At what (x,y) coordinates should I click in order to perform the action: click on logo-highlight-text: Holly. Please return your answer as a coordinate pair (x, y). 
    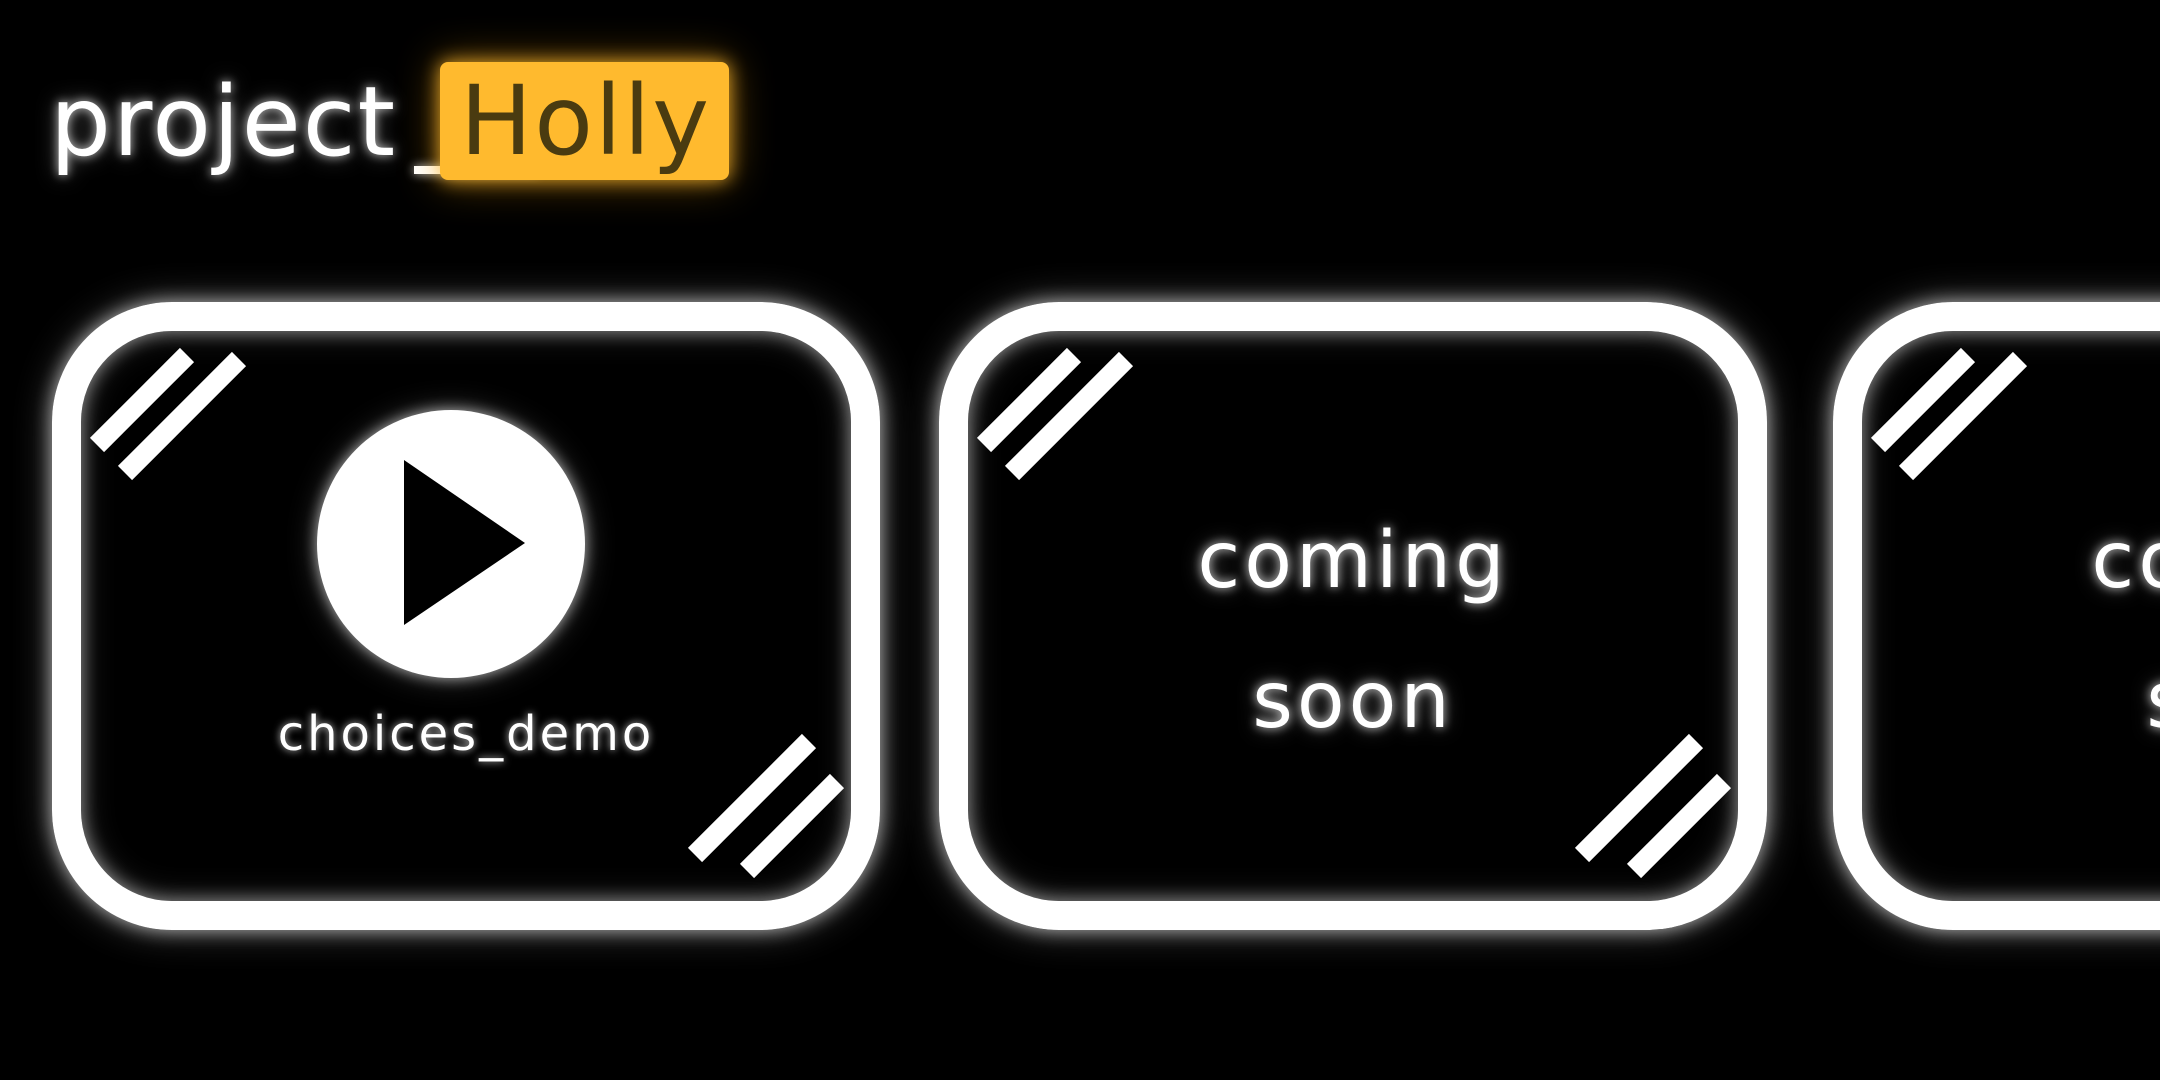
    Looking at the image, I should click on (586, 121).